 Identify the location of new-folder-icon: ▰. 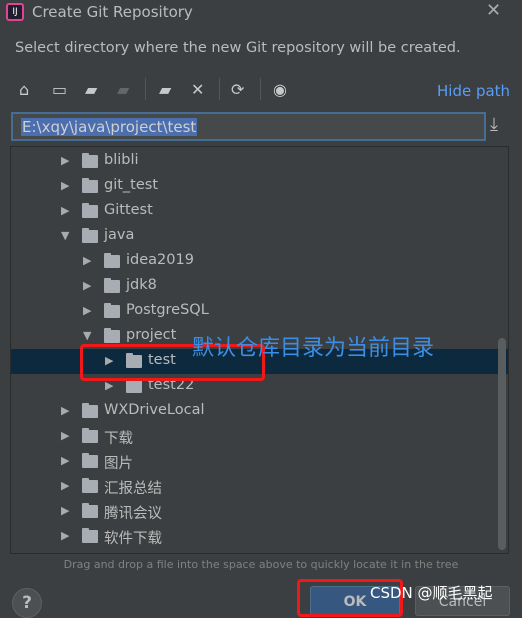
(165, 89).